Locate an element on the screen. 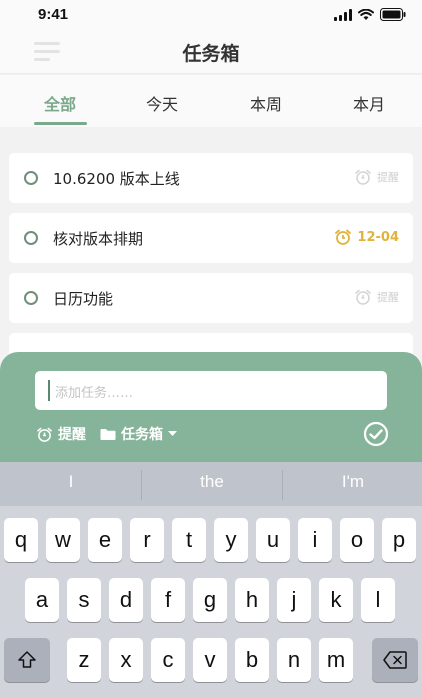 The image size is (422, 698). key-o: o is located at coordinates (357, 540).